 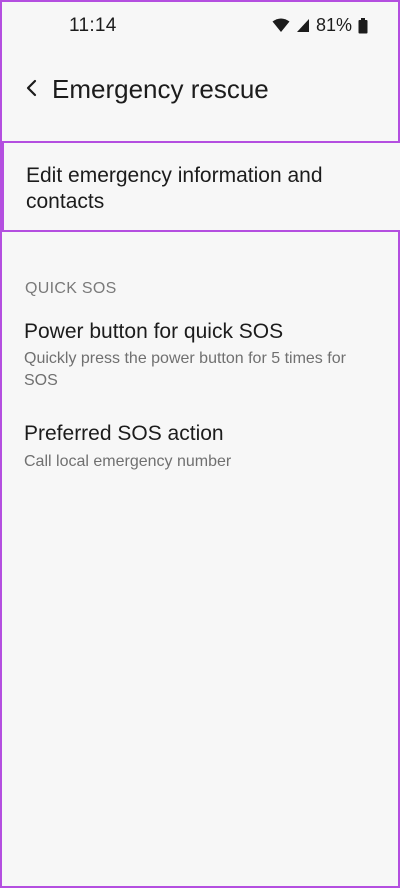 What do you see at coordinates (160, 89) in the screenshot?
I see `page-title: Emergency rescue` at bounding box center [160, 89].